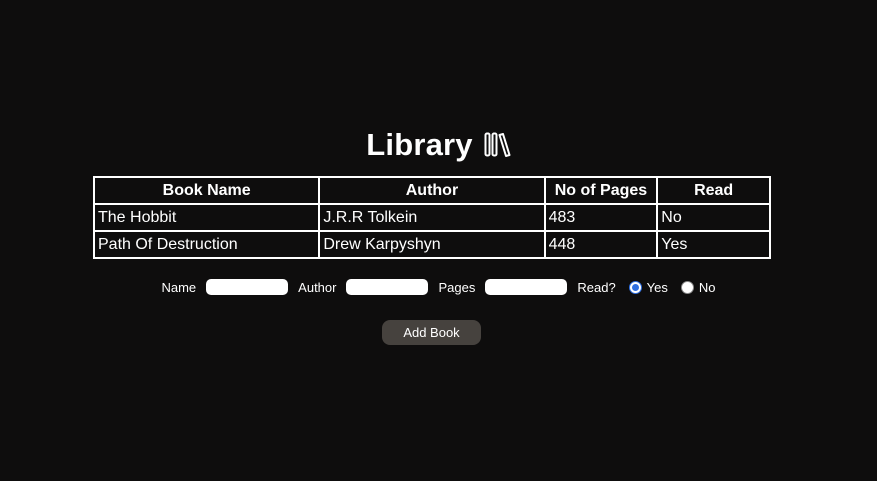  Describe the element at coordinates (713, 244) in the screenshot. I see `cell-read: Yes` at that location.